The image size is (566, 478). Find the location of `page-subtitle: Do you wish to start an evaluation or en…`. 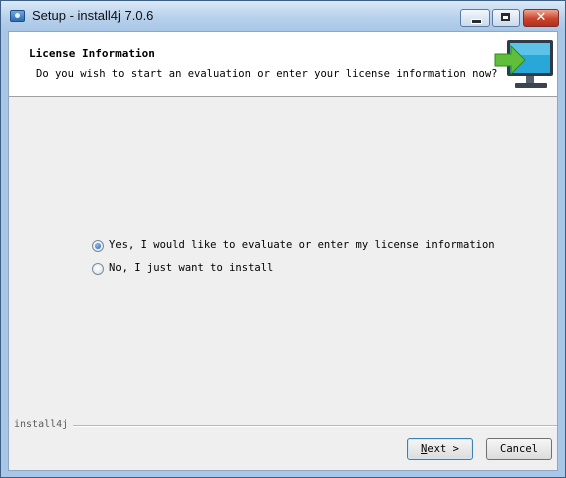

page-subtitle: Do you wish to start an evaluation or en… is located at coordinates (267, 74).